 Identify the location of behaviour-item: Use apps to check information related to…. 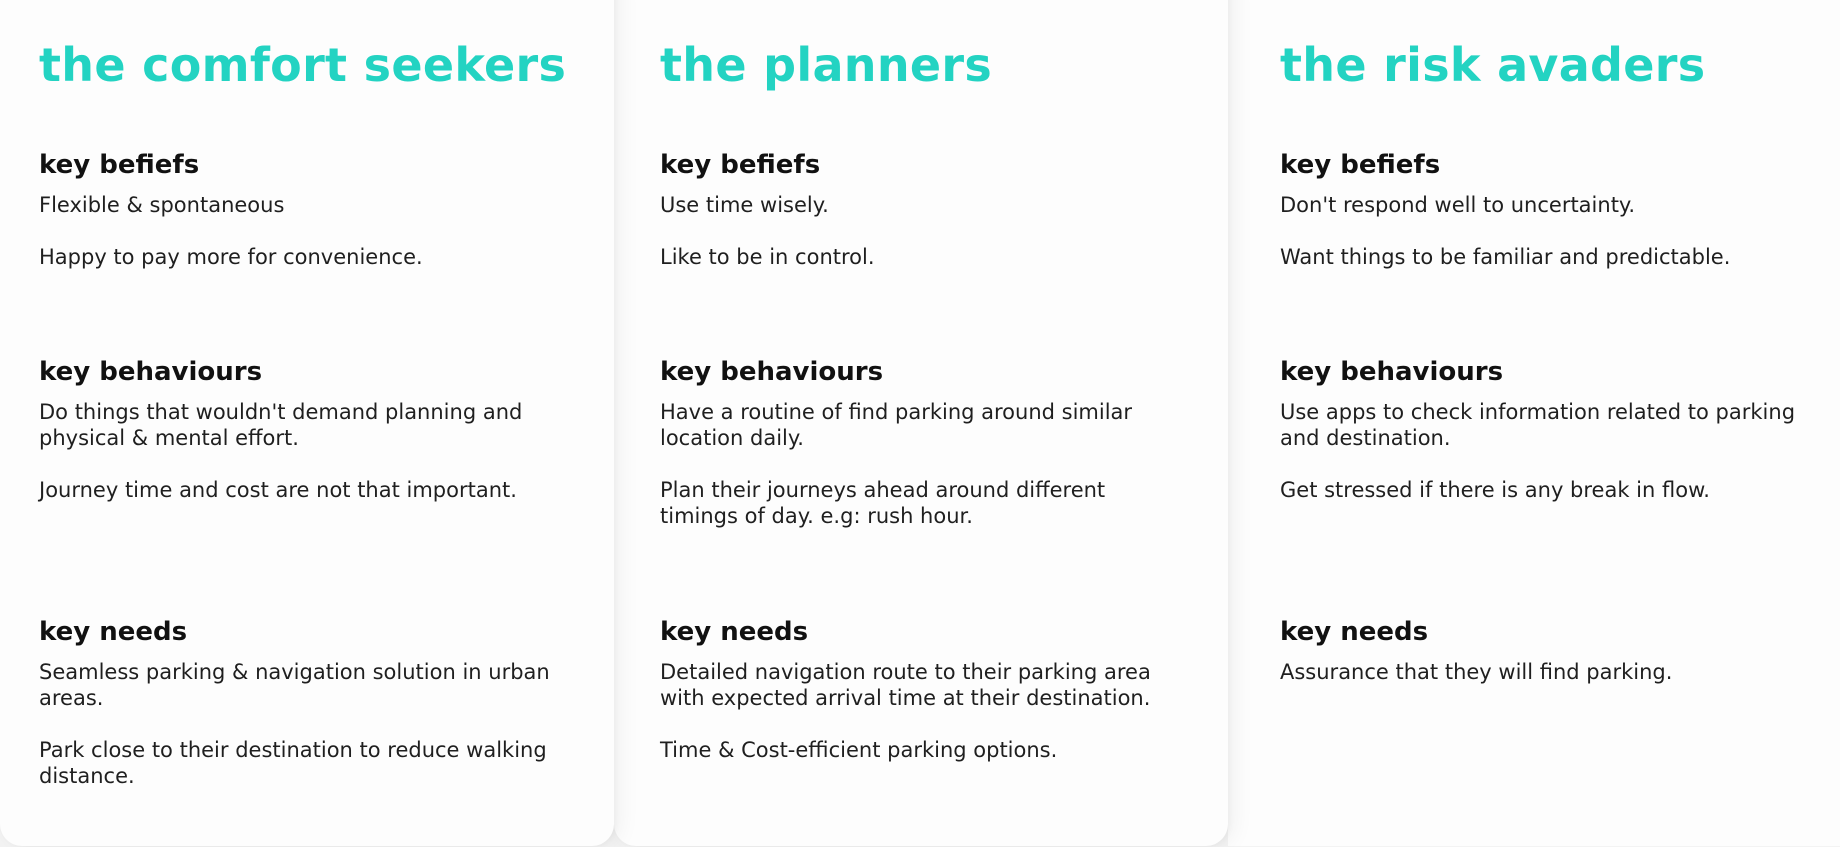
(1538, 425).